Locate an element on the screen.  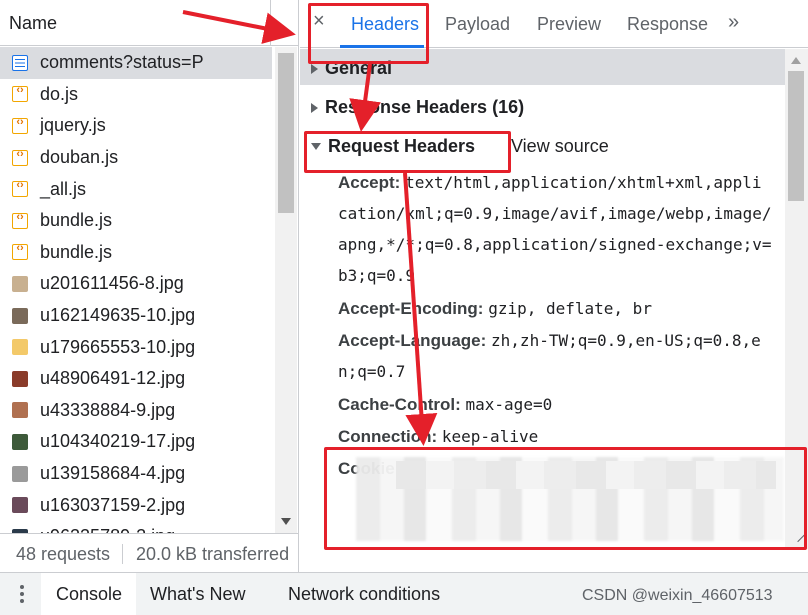
arrow-to-headers-tab is located at coordinates (239, 27).